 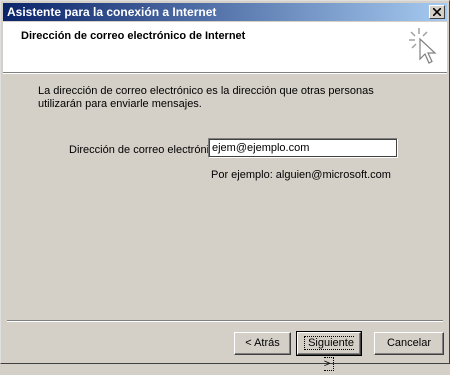 What do you see at coordinates (301, 175) in the screenshot?
I see `example-text: Por ejemplo: alguien@microsoft.com` at bounding box center [301, 175].